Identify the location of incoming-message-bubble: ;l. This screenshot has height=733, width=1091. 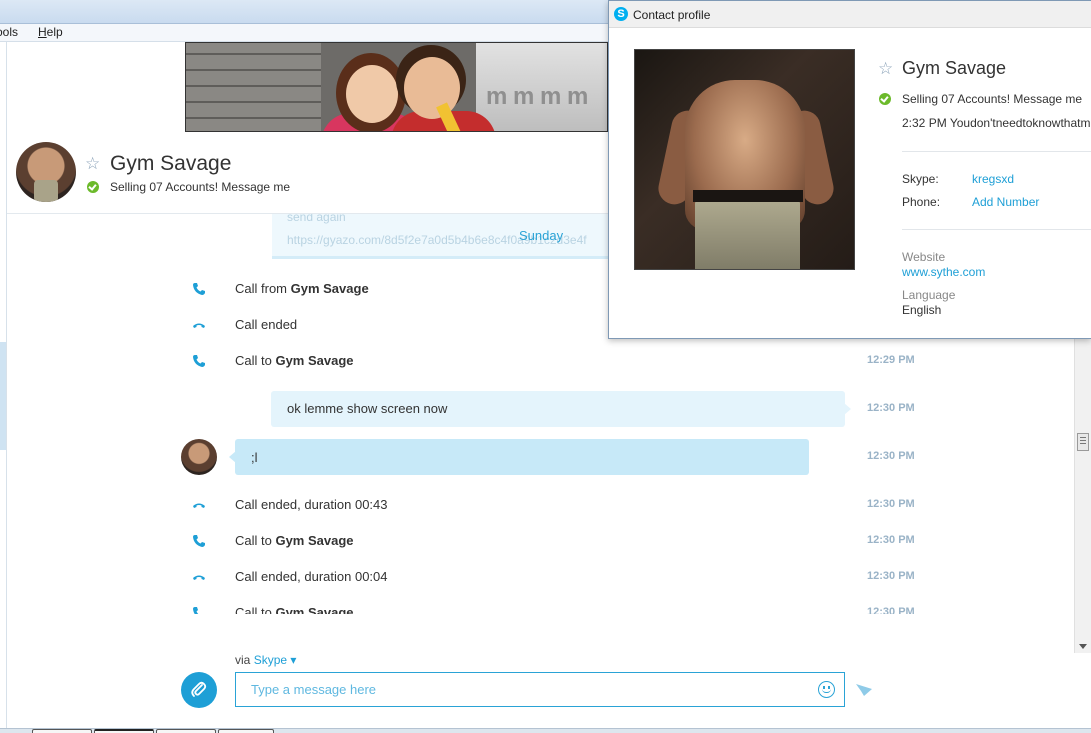
(519, 457).